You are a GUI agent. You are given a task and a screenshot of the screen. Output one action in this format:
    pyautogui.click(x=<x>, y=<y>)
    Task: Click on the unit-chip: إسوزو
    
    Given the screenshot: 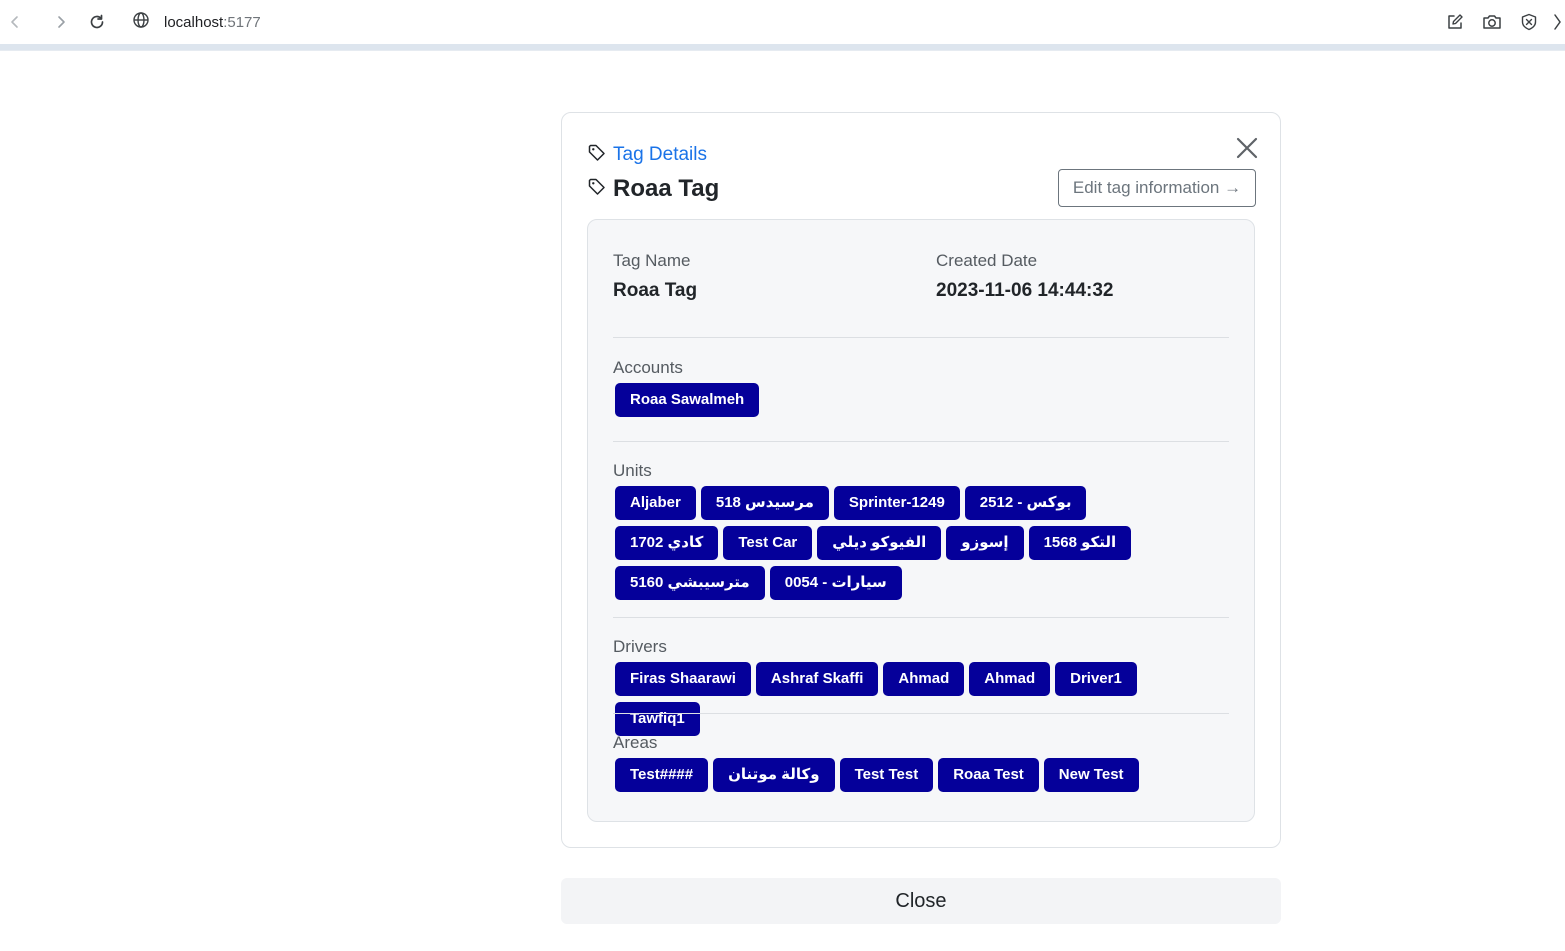 What is the action you would take?
    pyautogui.click(x=985, y=543)
    